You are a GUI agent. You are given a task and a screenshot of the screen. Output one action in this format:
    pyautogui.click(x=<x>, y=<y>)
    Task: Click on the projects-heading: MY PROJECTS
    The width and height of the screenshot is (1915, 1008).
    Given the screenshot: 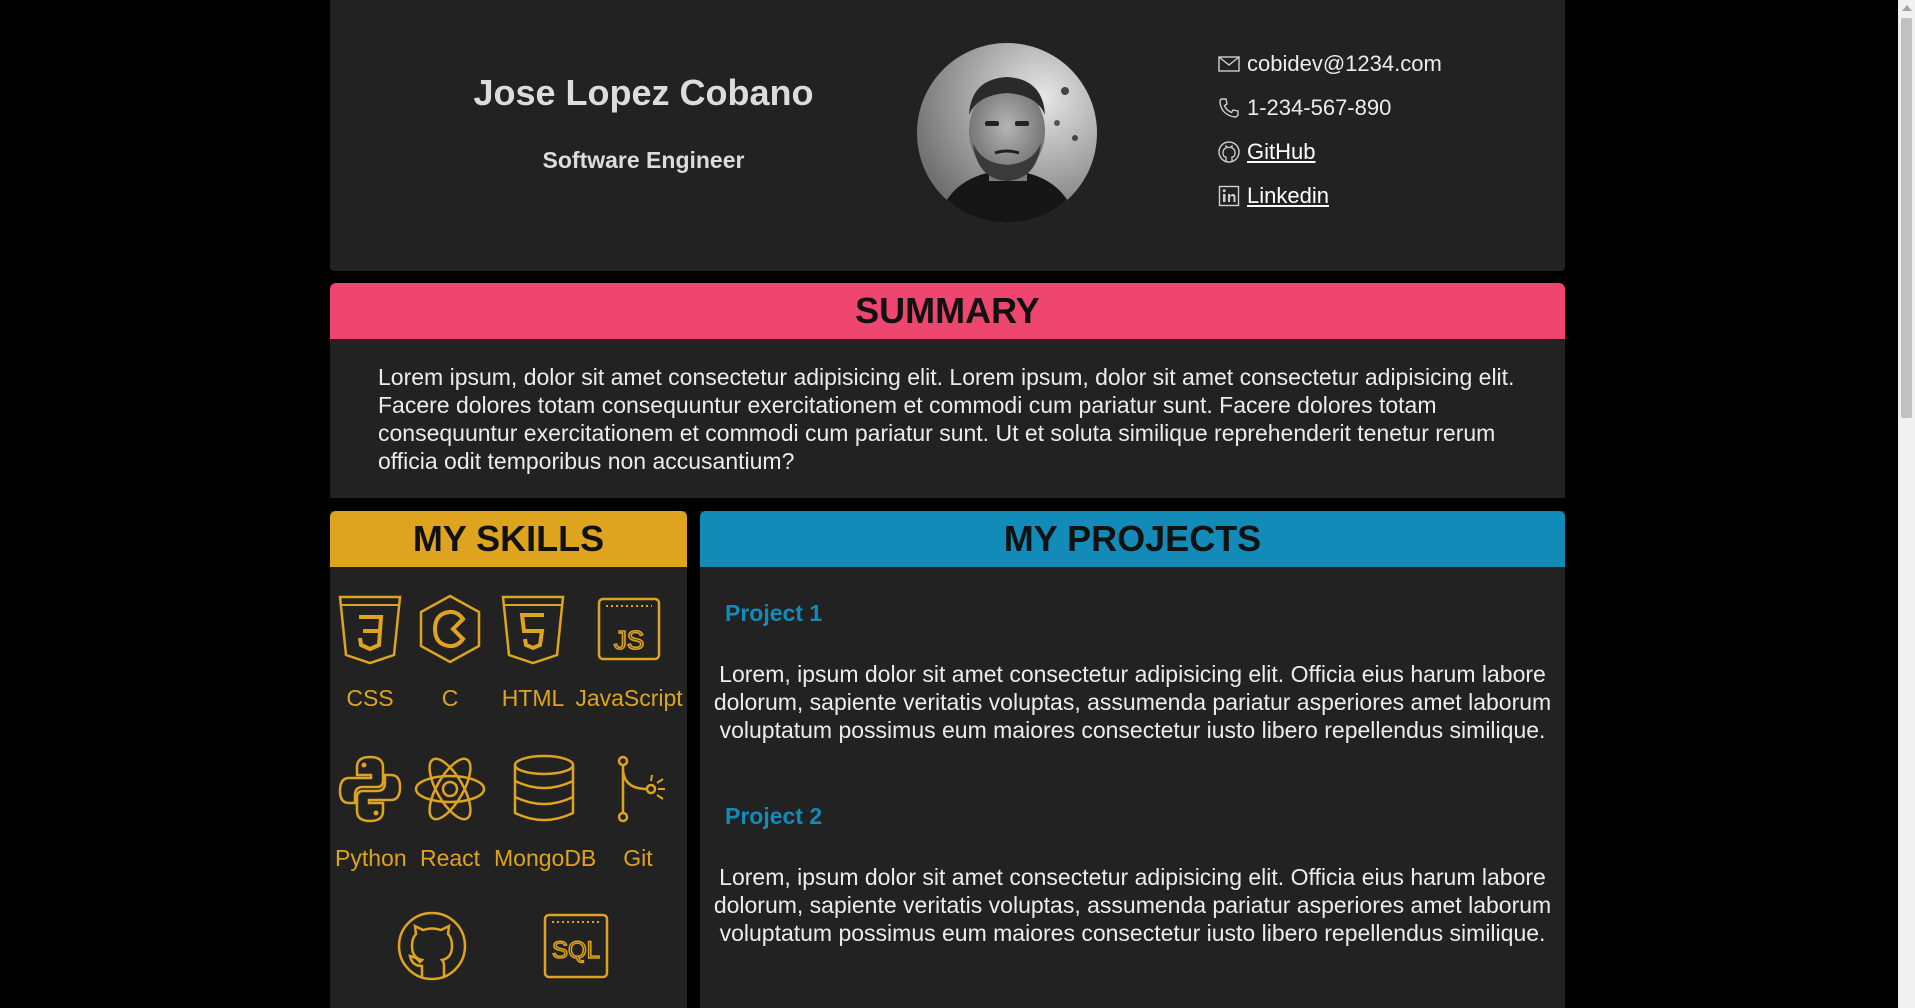 What is the action you would take?
    pyautogui.click(x=1132, y=539)
    